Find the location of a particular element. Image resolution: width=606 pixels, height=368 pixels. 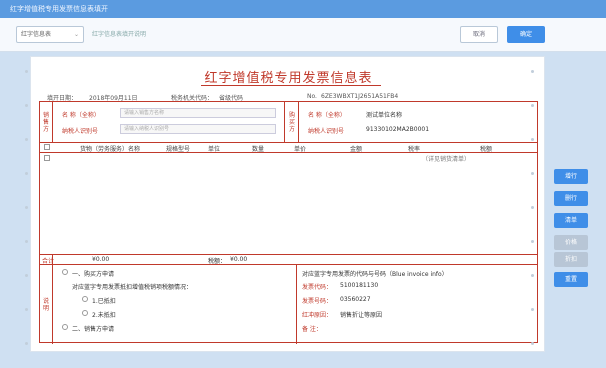

not-deducted-radio is located at coordinates (85, 313).